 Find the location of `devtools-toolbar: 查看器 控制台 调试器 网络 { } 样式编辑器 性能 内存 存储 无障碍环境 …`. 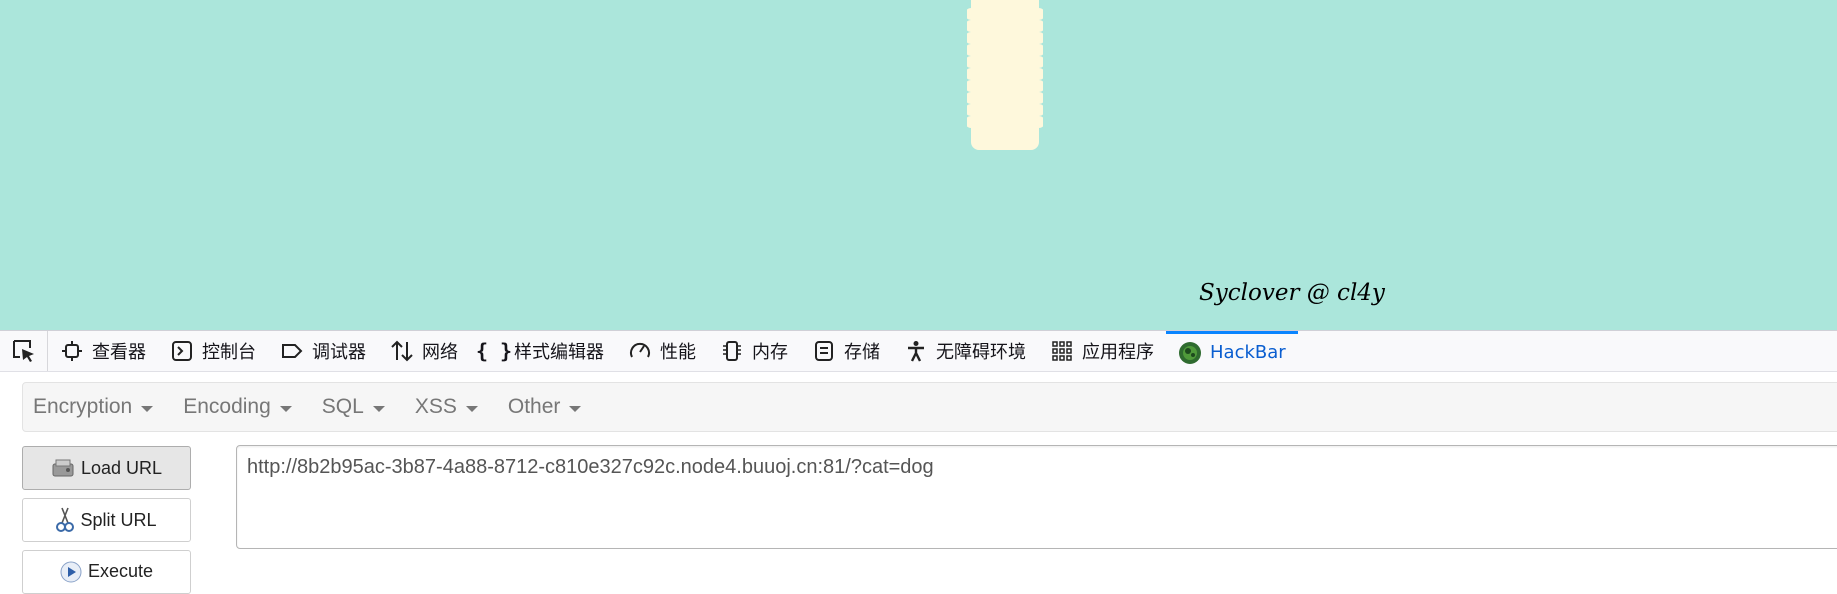

devtools-toolbar: 查看器 控制台 调试器 网络 { } 样式编辑器 性能 内存 存储 无障碍环境 … is located at coordinates (918, 351).